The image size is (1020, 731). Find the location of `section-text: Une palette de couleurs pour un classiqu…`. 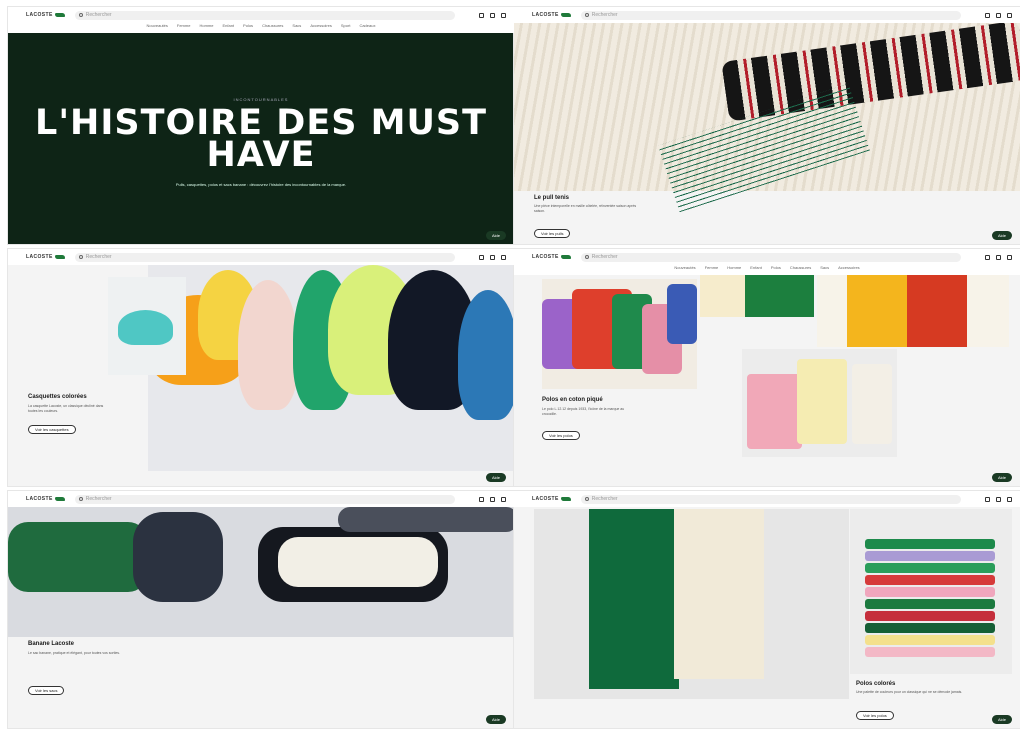

section-text: Une palette de couleurs pour un classiqu… is located at coordinates (909, 692).